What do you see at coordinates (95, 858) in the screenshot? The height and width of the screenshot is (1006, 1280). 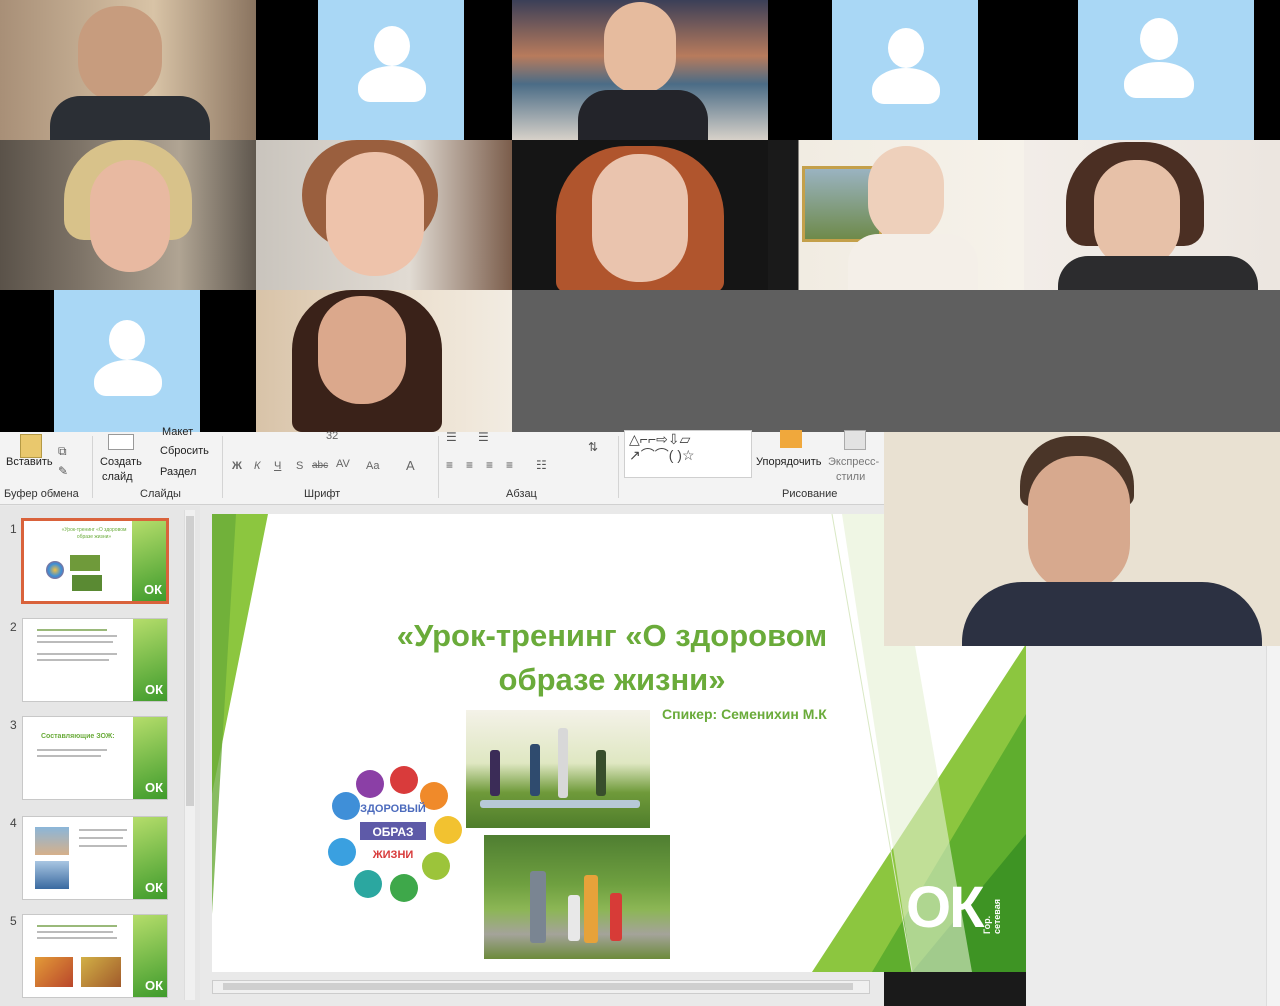 I see `slide-thumbnail-4: ОК` at bounding box center [95, 858].